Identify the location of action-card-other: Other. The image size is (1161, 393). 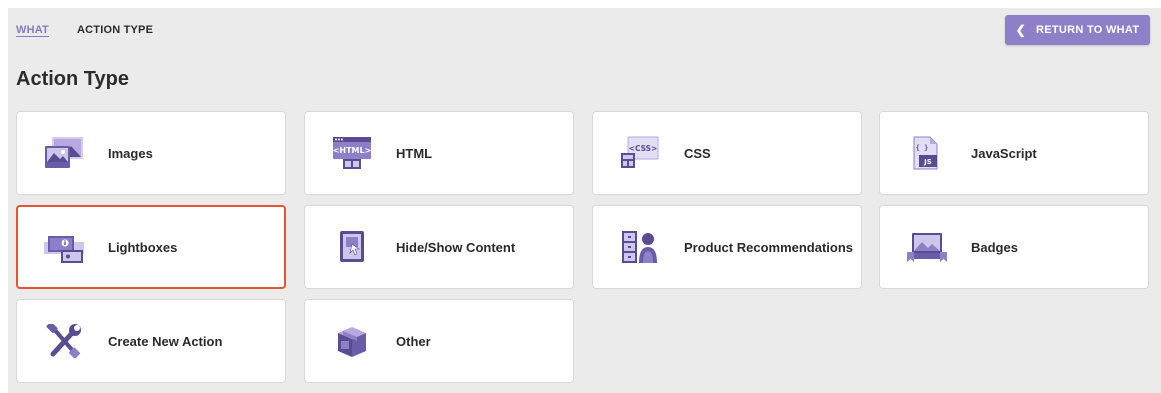
(439, 341).